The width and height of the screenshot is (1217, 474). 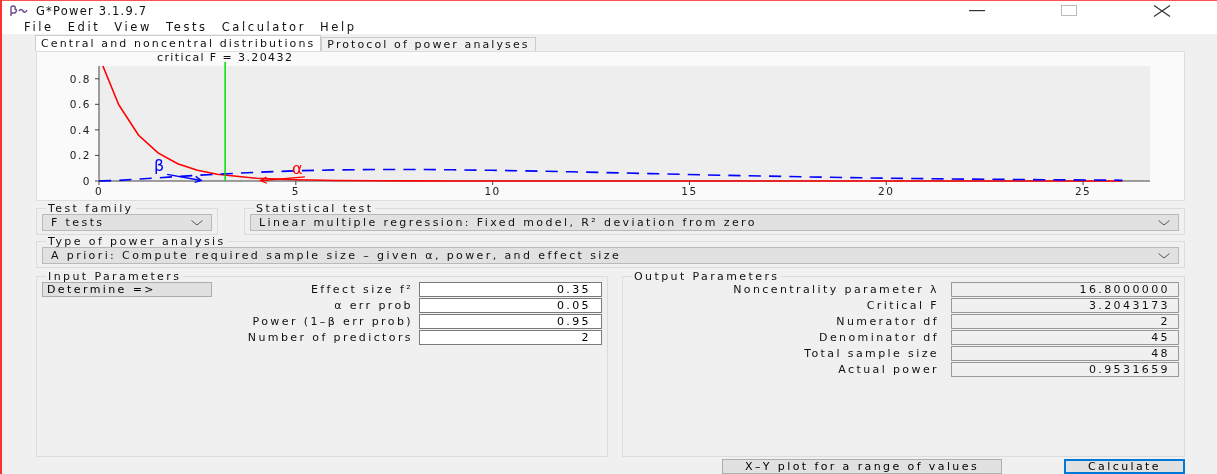 I want to click on y-tick-label: 0.4, so click(x=80, y=129).